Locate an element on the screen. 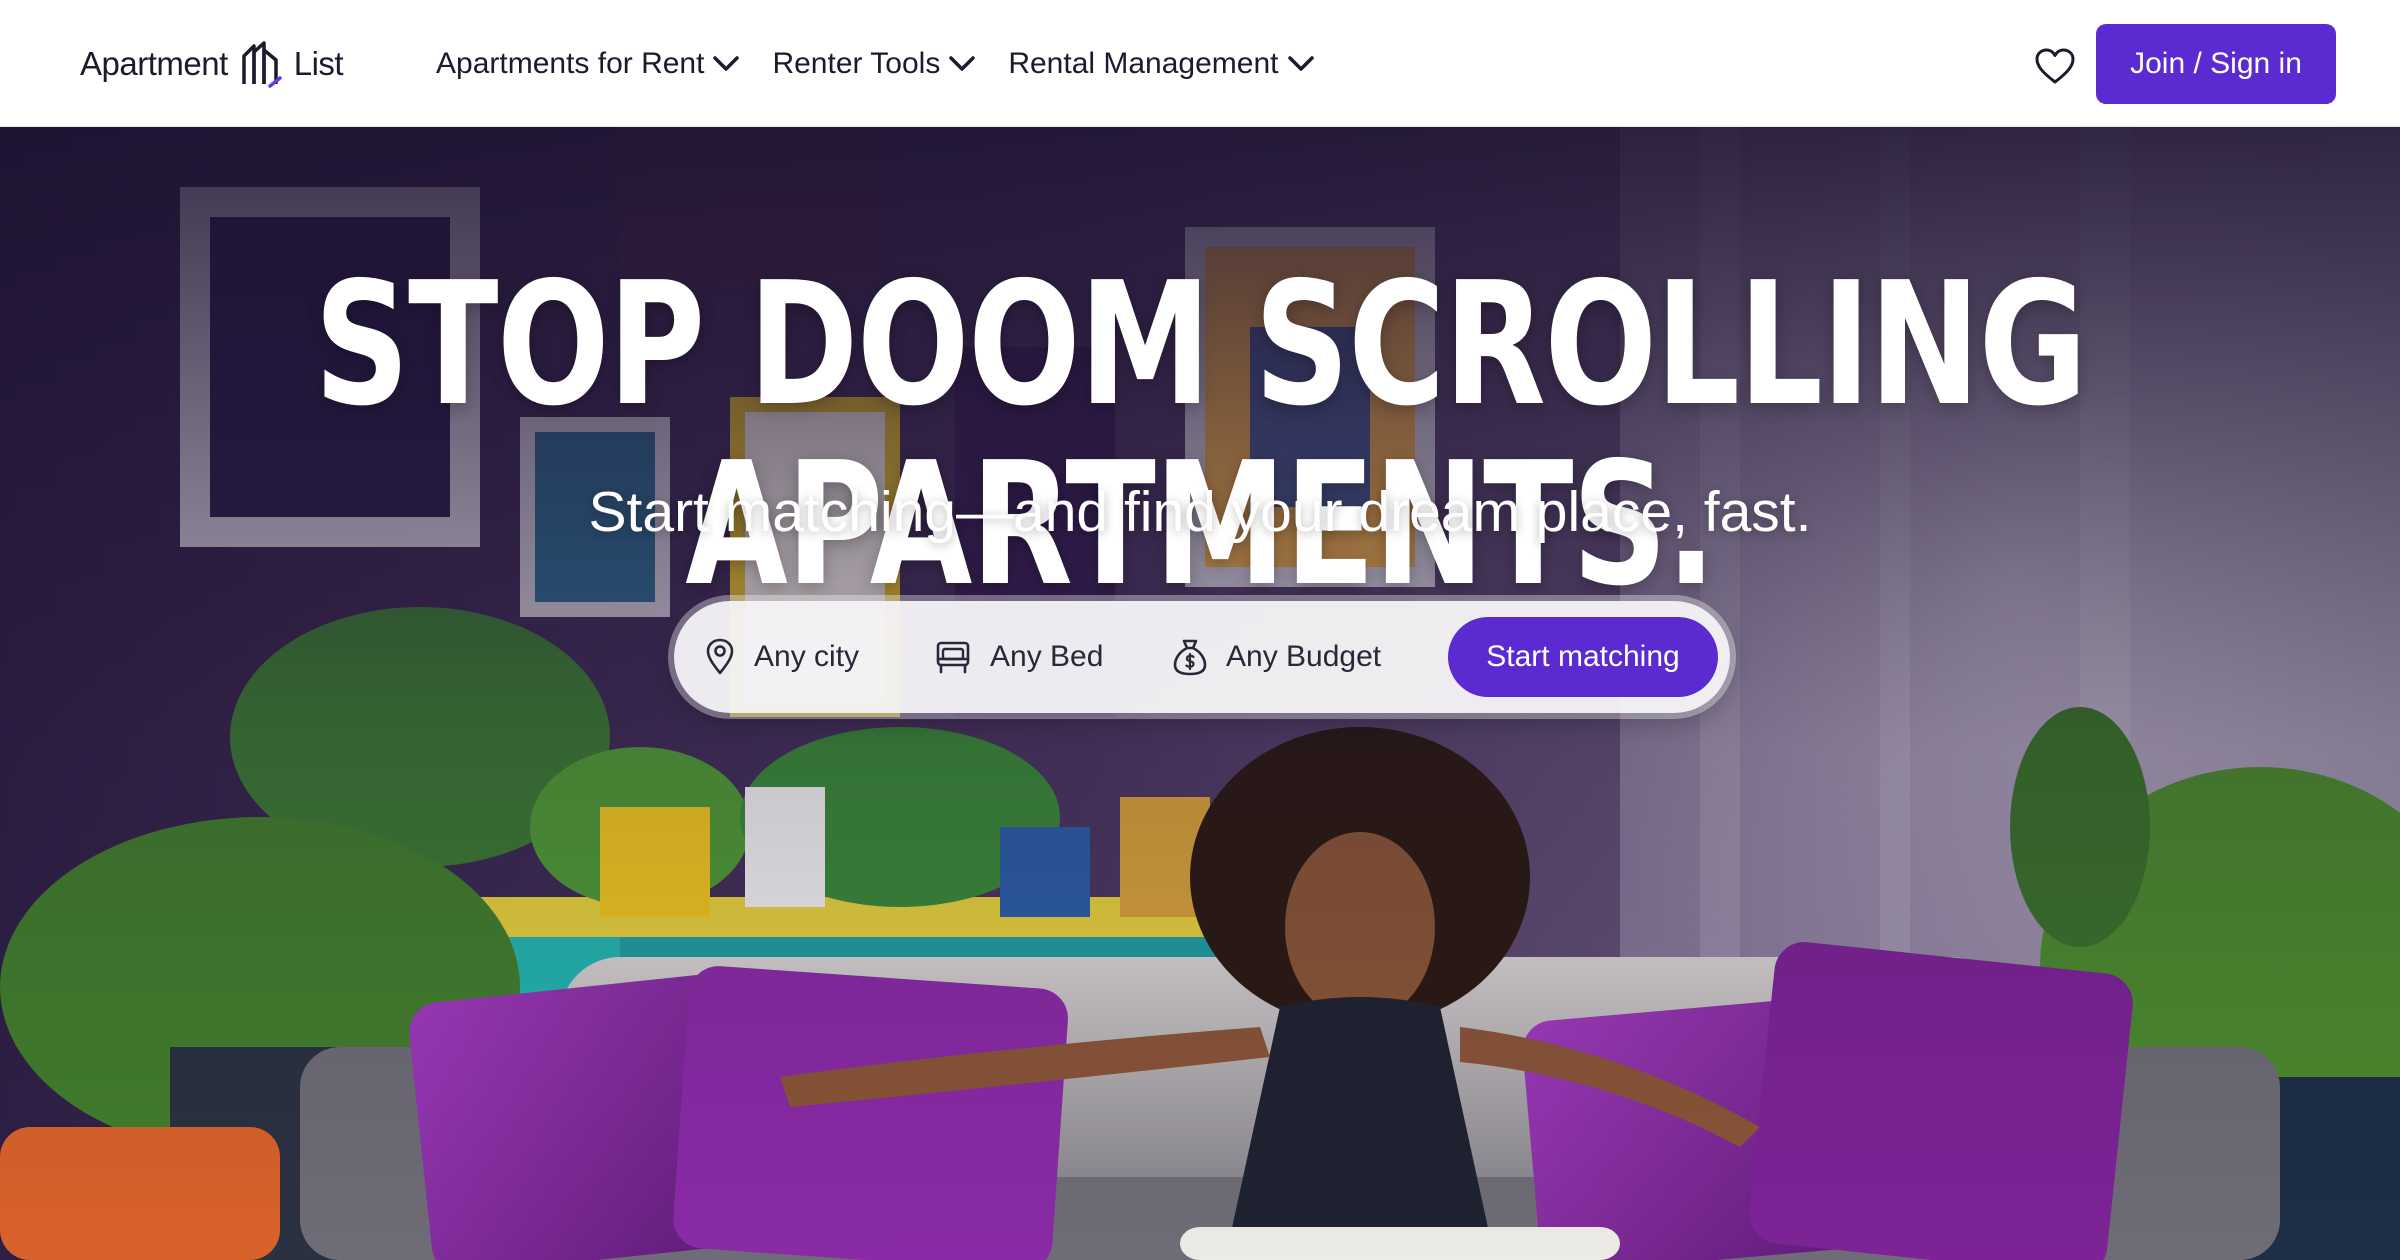 The image size is (2400, 1260). nav-renter-tools: Renter Tools is located at coordinates (874, 64).